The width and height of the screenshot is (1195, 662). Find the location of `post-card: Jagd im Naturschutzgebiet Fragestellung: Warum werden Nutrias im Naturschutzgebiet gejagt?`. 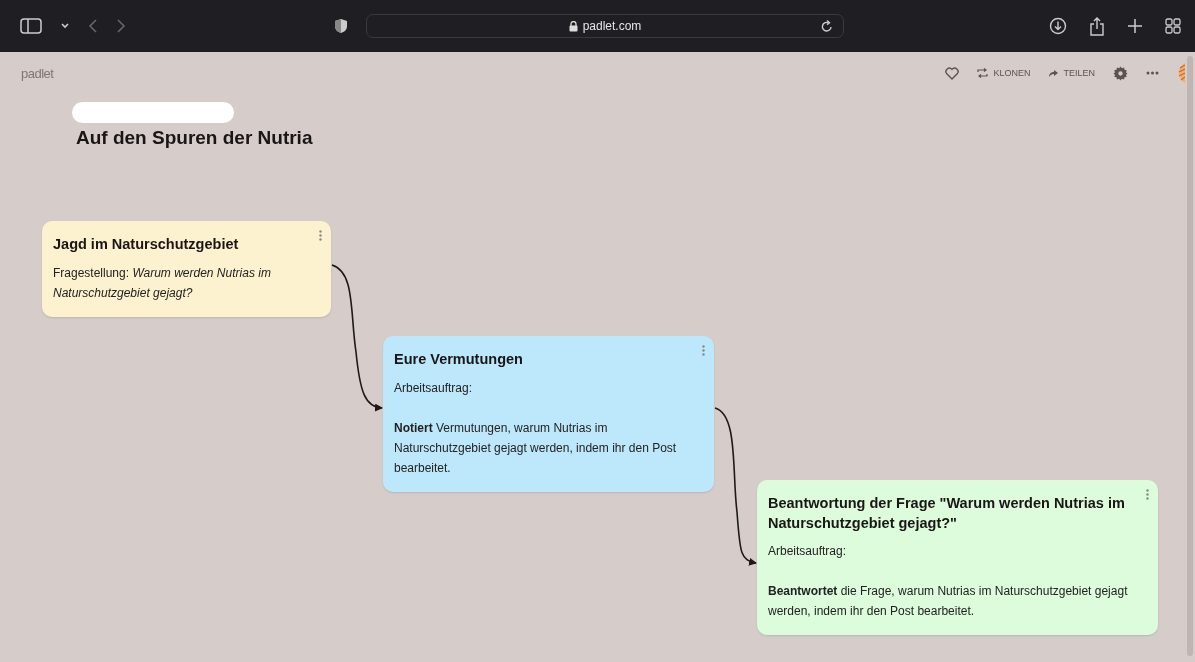

post-card: Jagd im Naturschutzgebiet Fragestellung: Warum werden Nutrias im Naturschutzgebiet gejagt? is located at coordinates (186, 269).